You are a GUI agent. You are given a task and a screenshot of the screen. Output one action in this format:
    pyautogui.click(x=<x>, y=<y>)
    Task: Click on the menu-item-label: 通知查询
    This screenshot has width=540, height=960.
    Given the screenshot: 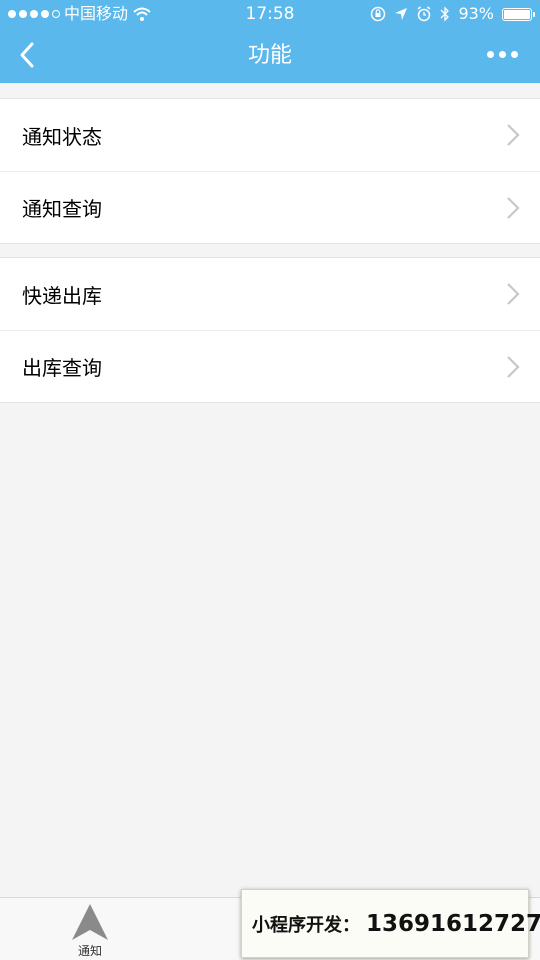 What is the action you would take?
    pyautogui.click(x=62, y=209)
    